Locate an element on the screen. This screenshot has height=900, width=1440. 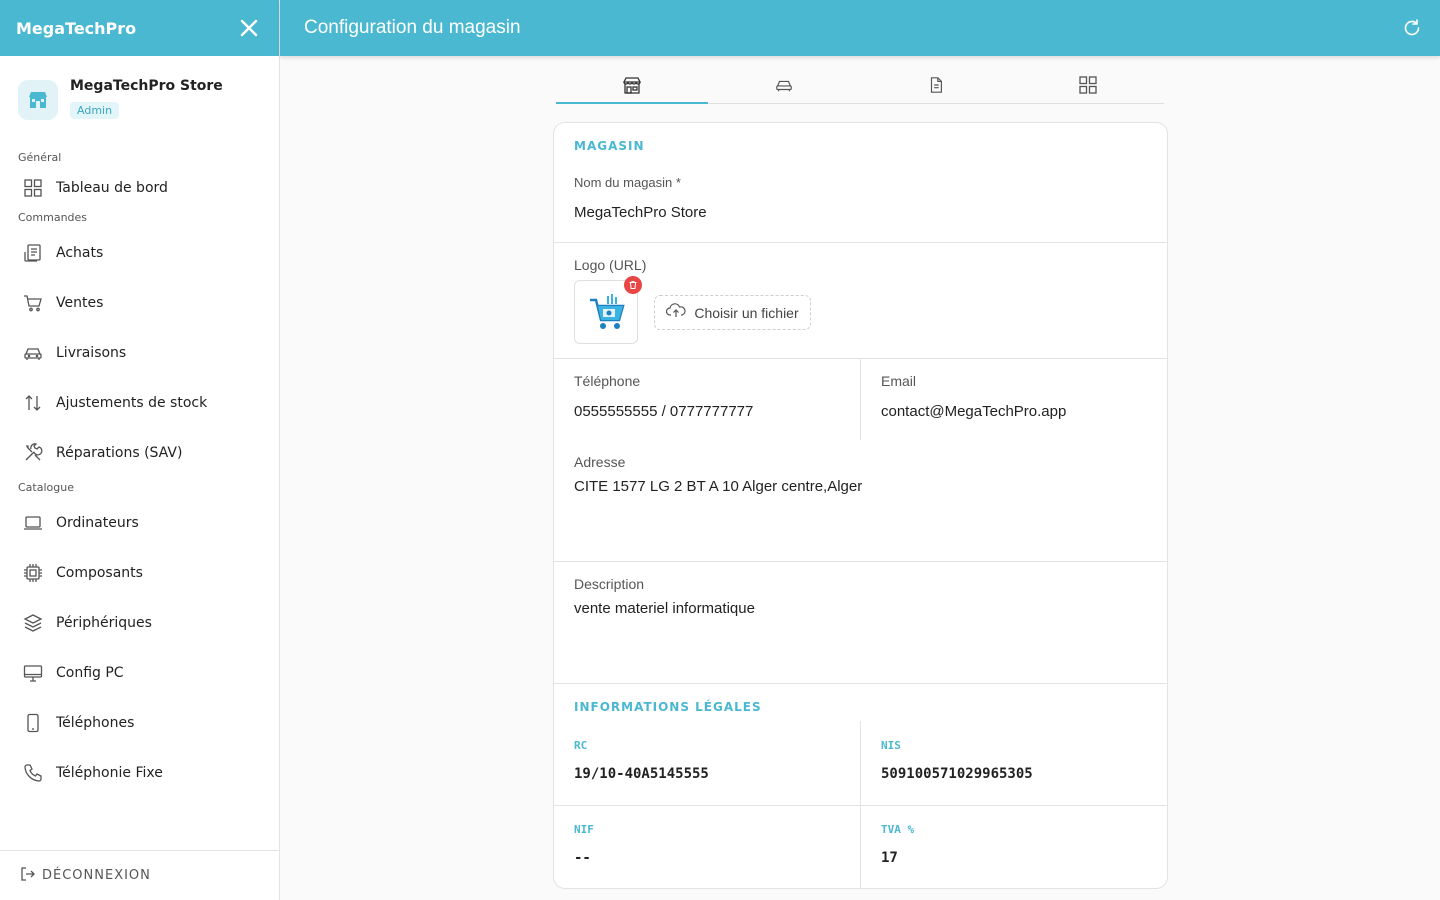
dashboard-icon is located at coordinates (33, 188).